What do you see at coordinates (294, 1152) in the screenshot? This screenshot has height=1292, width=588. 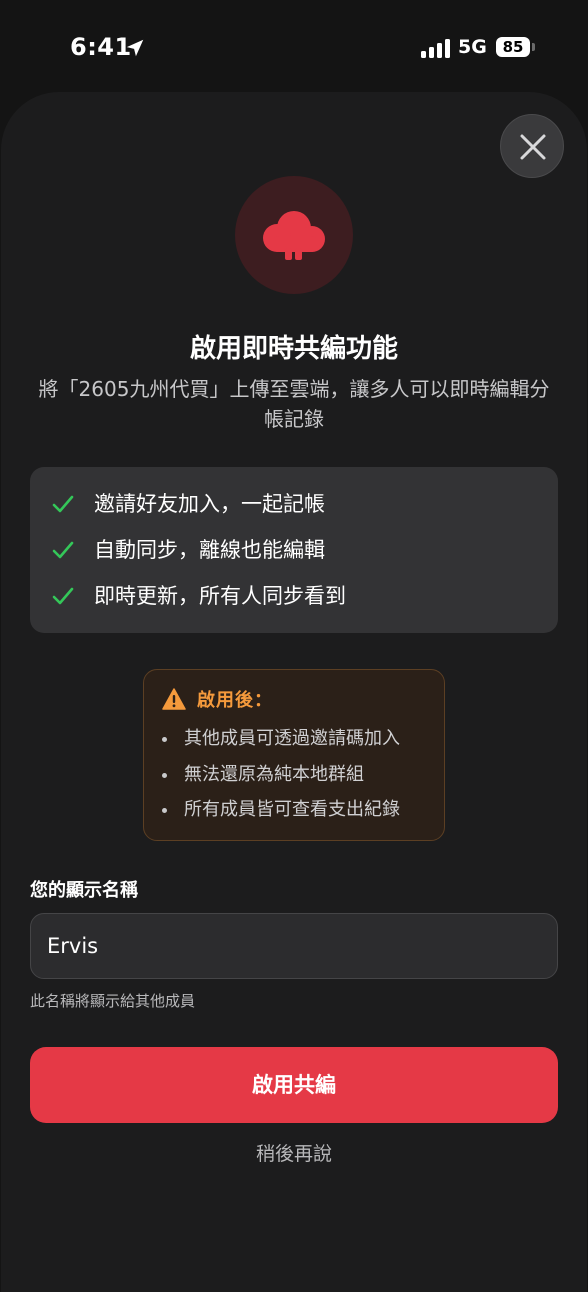 I see `later-link: 稍後再說` at bounding box center [294, 1152].